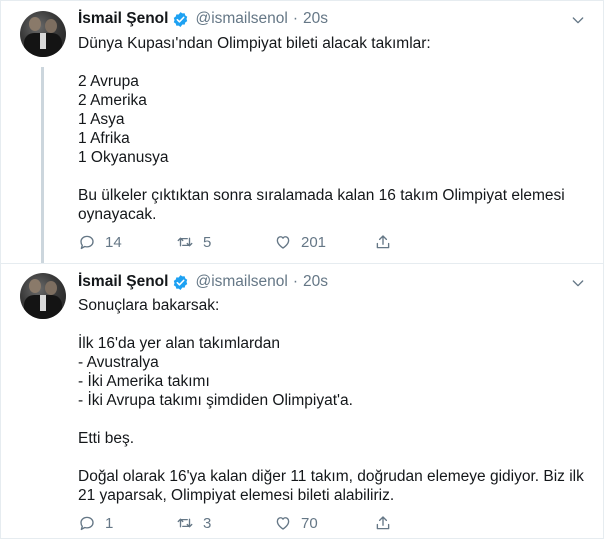 The image size is (604, 539). Describe the element at coordinates (104, 138) in the screenshot. I see `tweet-text-line: 1 Afrika` at that location.